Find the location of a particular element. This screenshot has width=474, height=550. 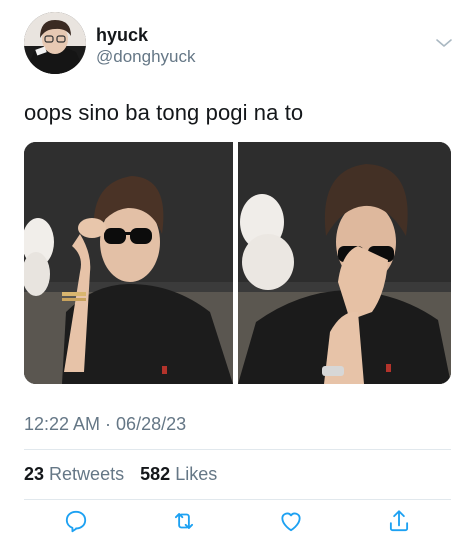

tweet-stats: 23 Retweets 582 Likes is located at coordinates (120, 474).